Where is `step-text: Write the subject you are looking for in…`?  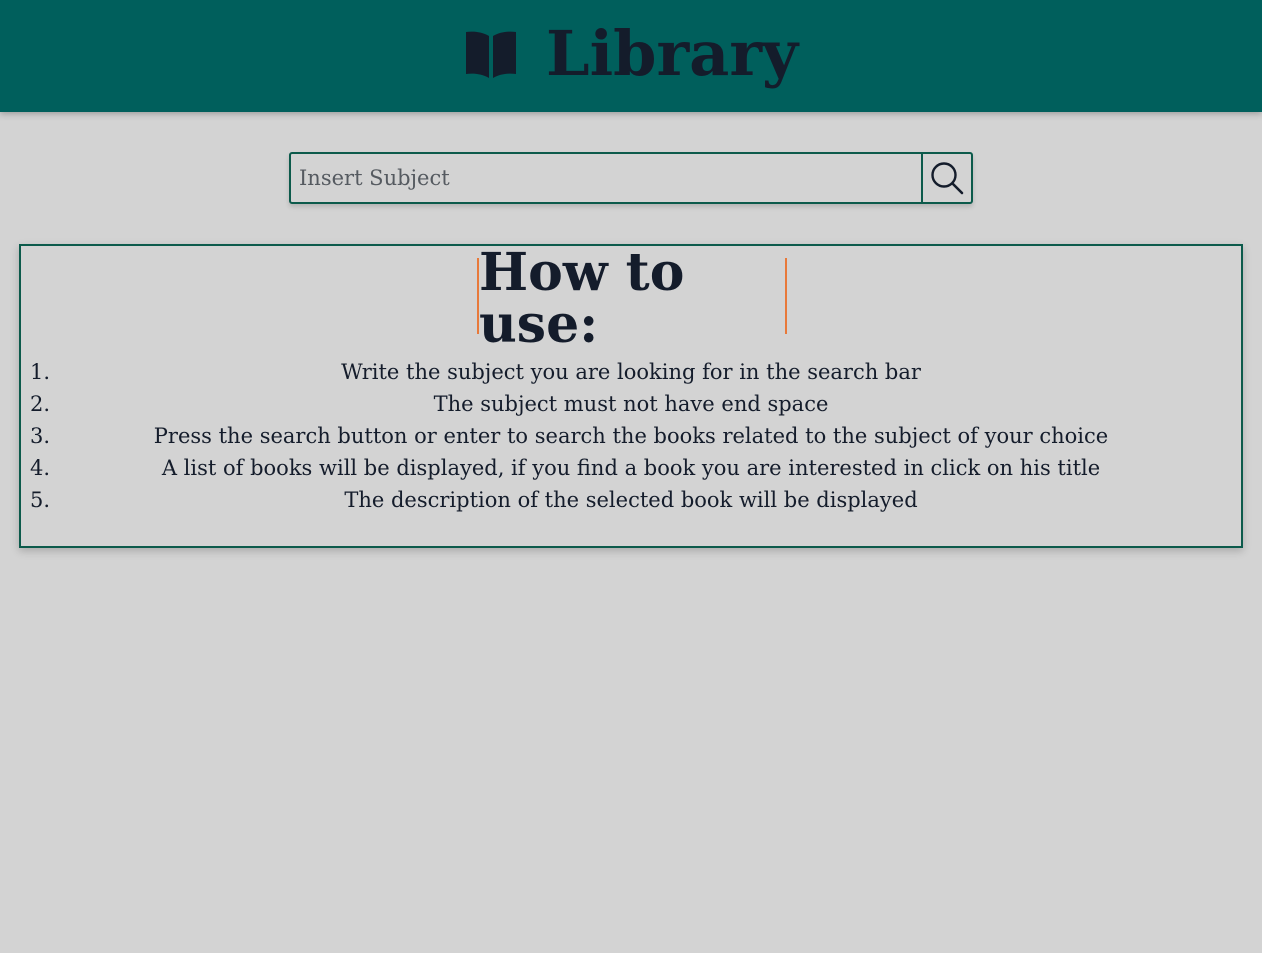 step-text: Write the subject you are looking for in… is located at coordinates (631, 372).